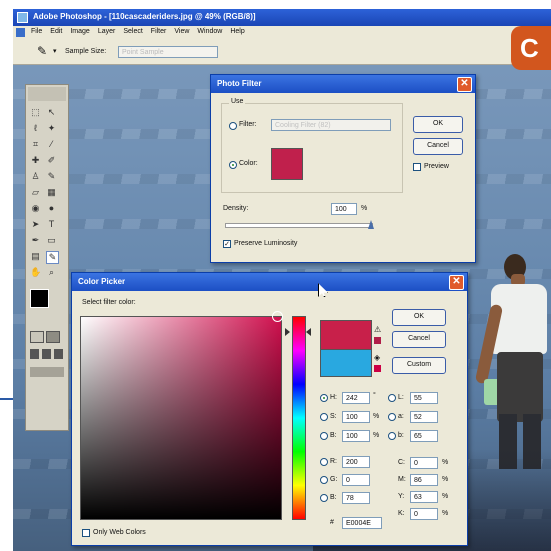  I want to click on menu-help: Help, so click(237, 31).